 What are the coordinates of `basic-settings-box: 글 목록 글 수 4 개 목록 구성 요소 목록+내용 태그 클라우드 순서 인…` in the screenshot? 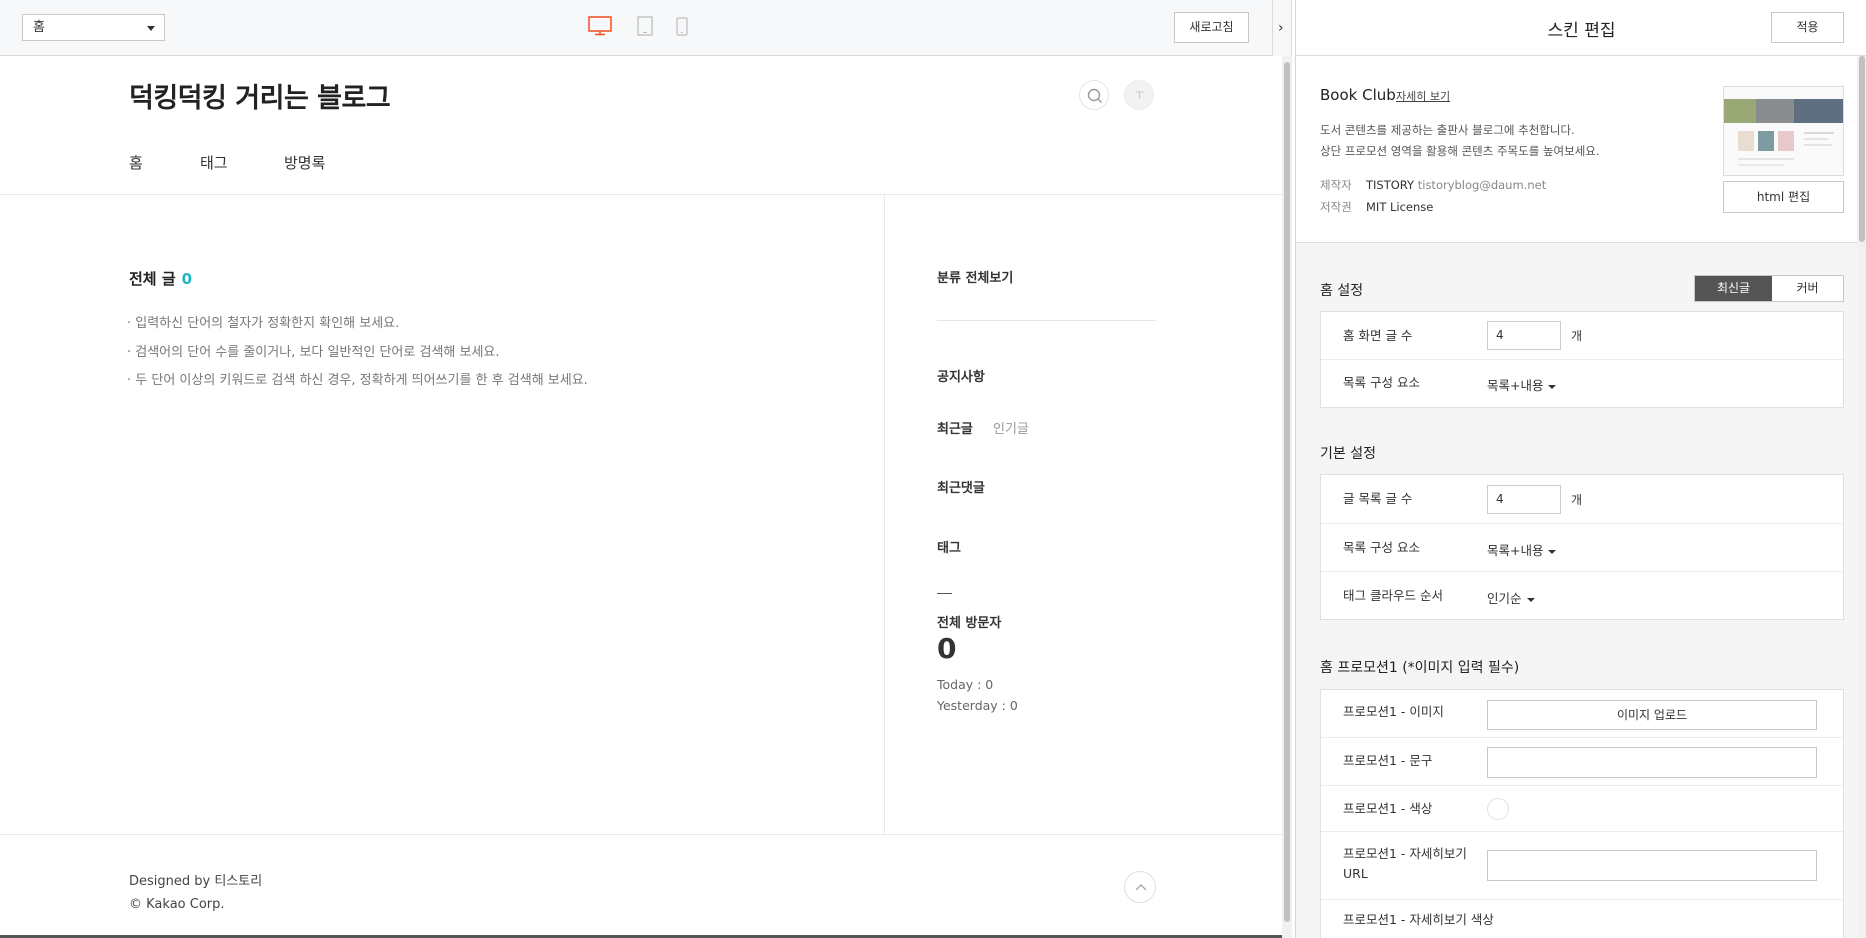 It's located at (1582, 547).